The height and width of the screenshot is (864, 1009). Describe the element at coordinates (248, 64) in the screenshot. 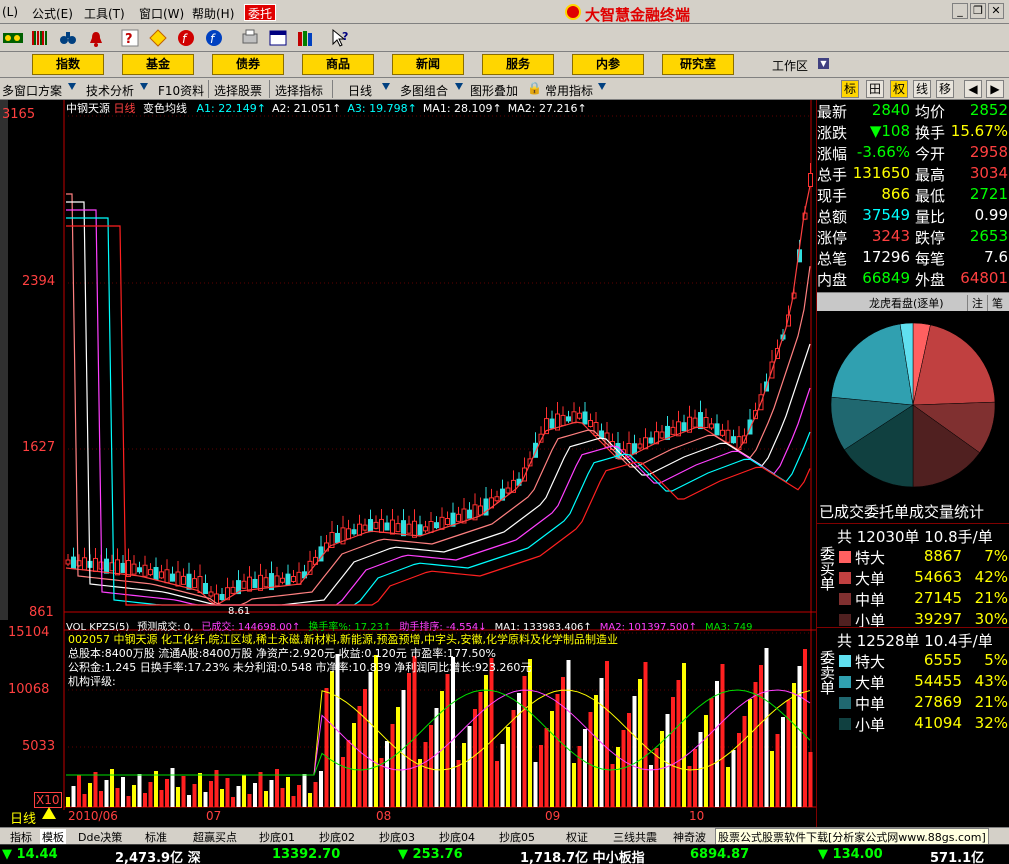

I see `cat-bond: 债券` at that location.